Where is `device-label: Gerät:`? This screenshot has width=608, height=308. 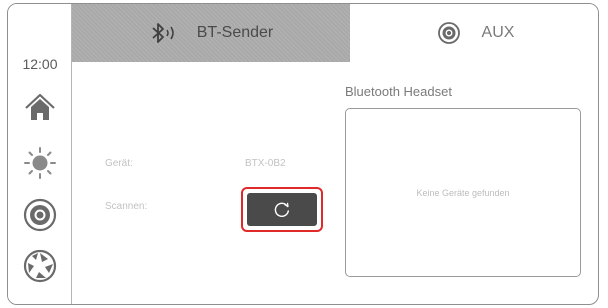
device-label: Gerät: is located at coordinates (119, 163).